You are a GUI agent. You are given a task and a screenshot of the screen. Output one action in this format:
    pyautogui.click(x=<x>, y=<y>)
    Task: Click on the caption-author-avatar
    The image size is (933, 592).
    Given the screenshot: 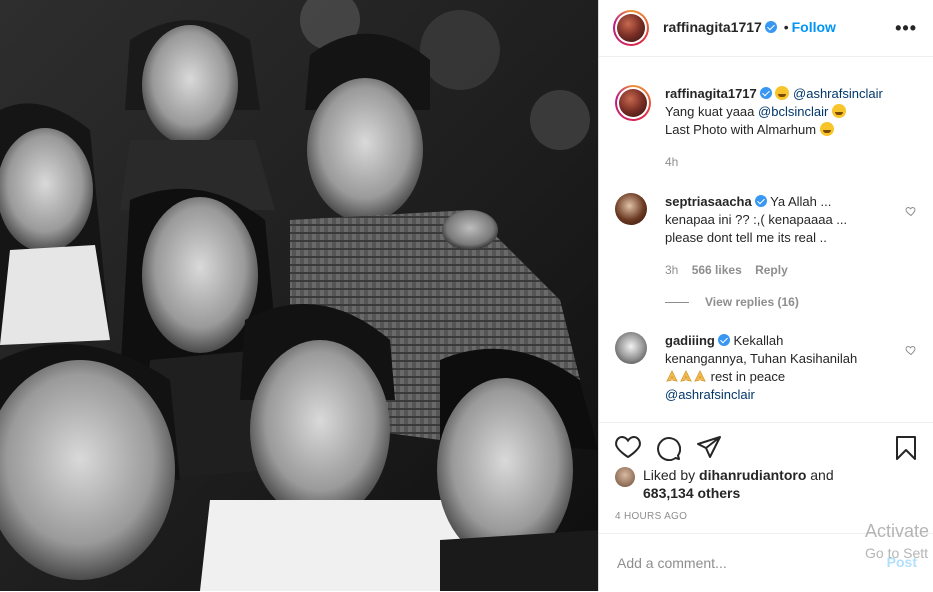 What is the action you would take?
    pyautogui.click(x=633, y=103)
    